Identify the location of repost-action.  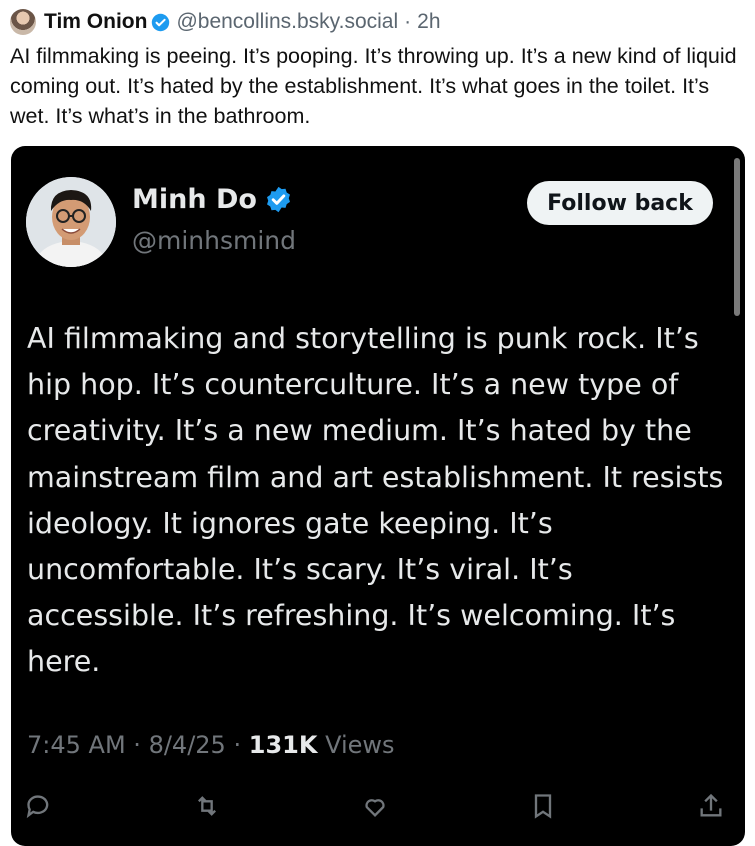
(207, 806).